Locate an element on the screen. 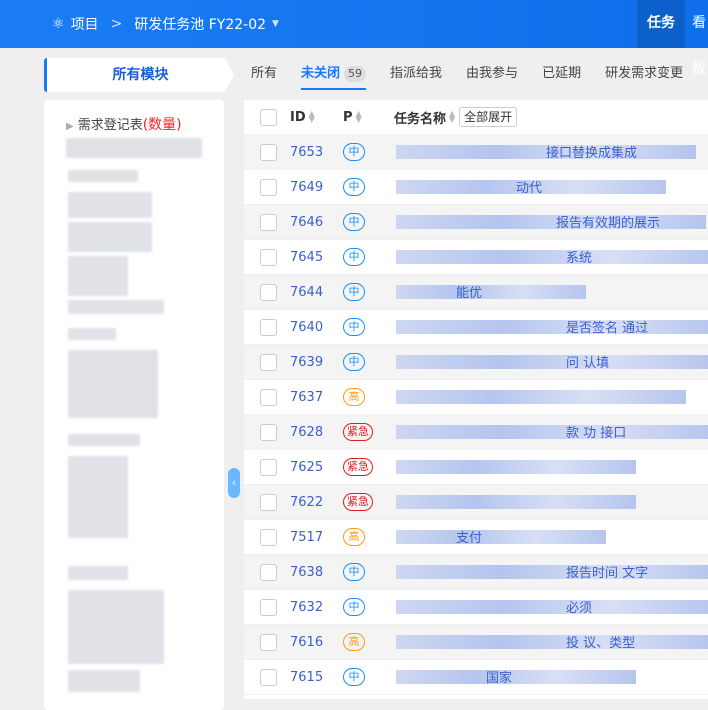 The image size is (708, 710). col-priority: P ▲ ▼ is located at coordinates (352, 117).